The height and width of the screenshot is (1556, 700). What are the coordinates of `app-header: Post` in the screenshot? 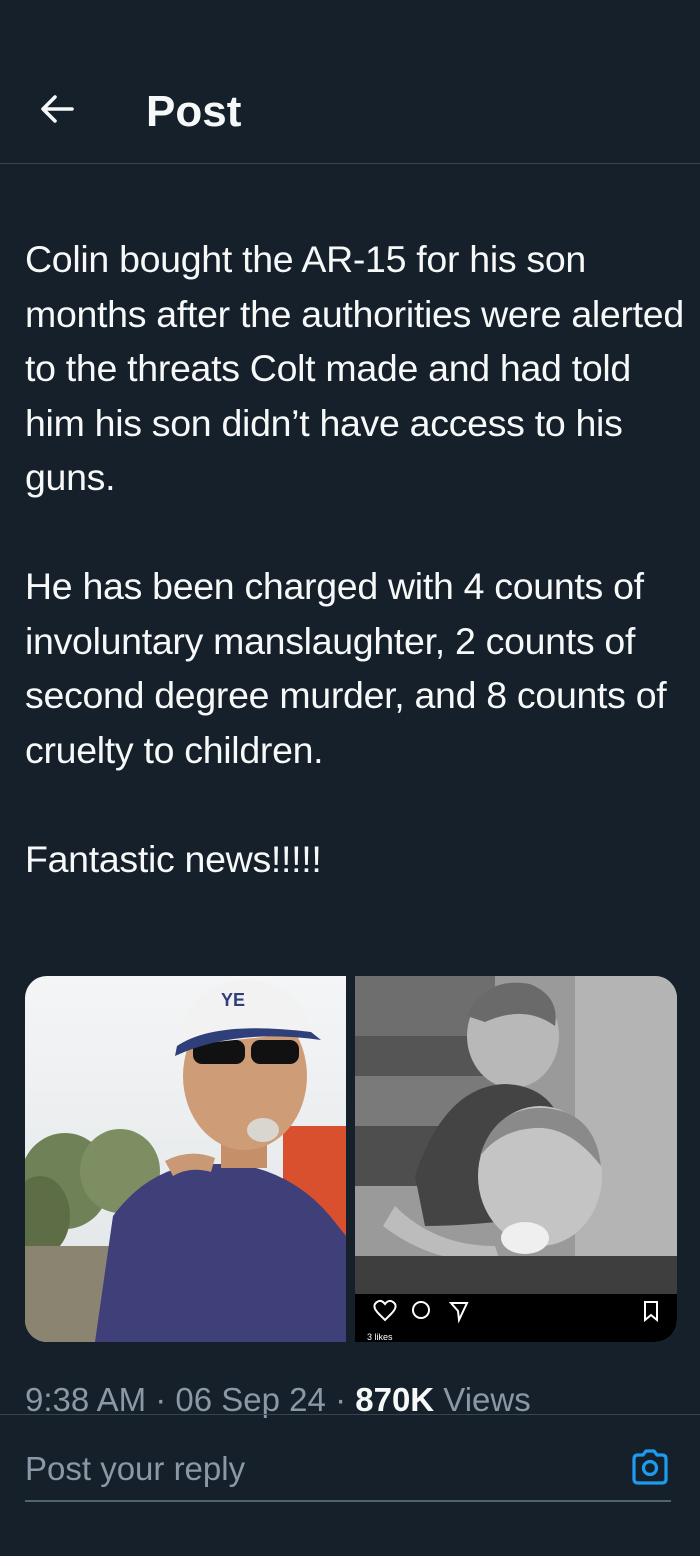 It's located at (350, 82).